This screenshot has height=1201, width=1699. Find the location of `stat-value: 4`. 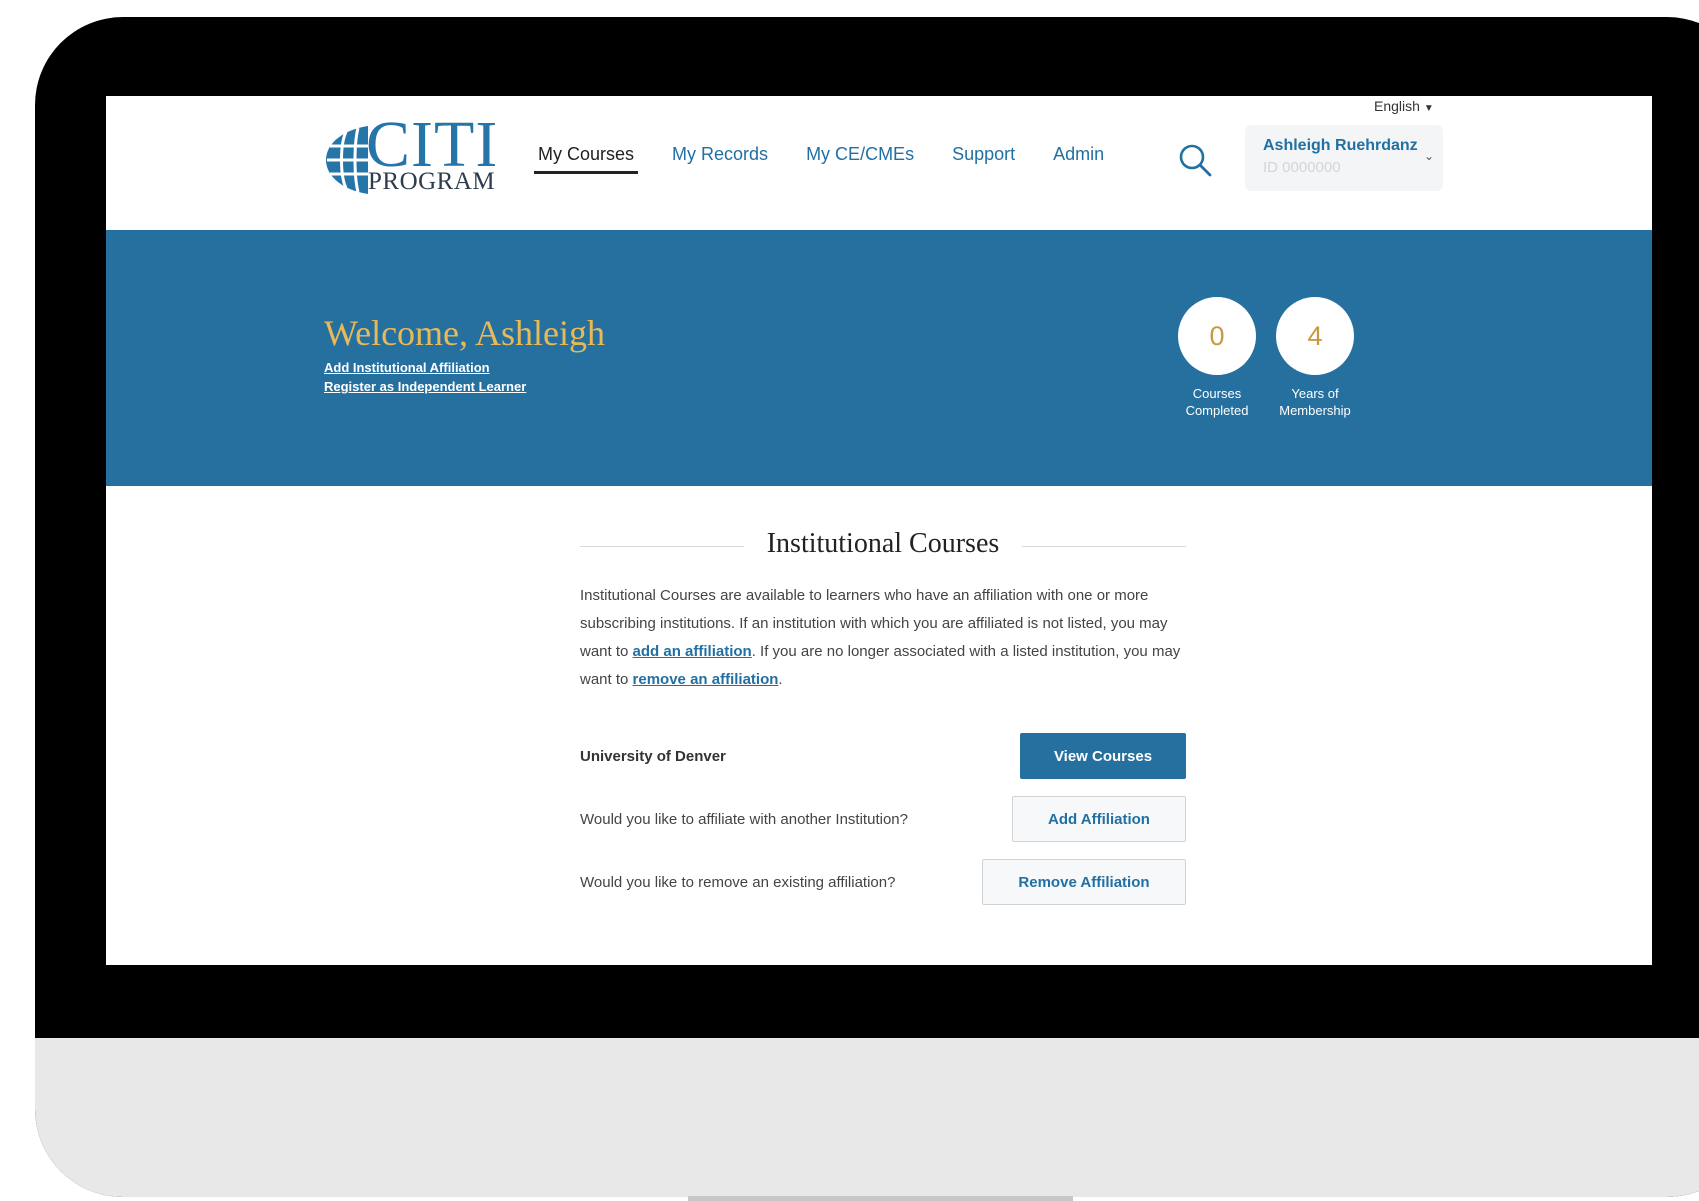

stat-value: 4 is located at coordinates (1315, 336).